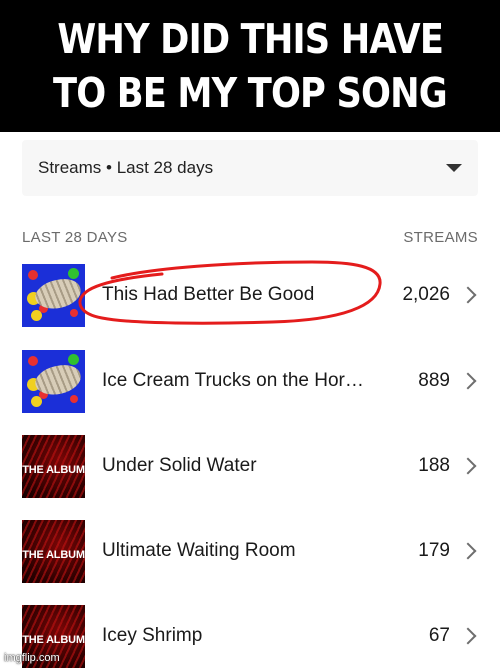 The height and width of the screenshot is (668, 500). I want to click on caret-down-icon, so click(454, 168).